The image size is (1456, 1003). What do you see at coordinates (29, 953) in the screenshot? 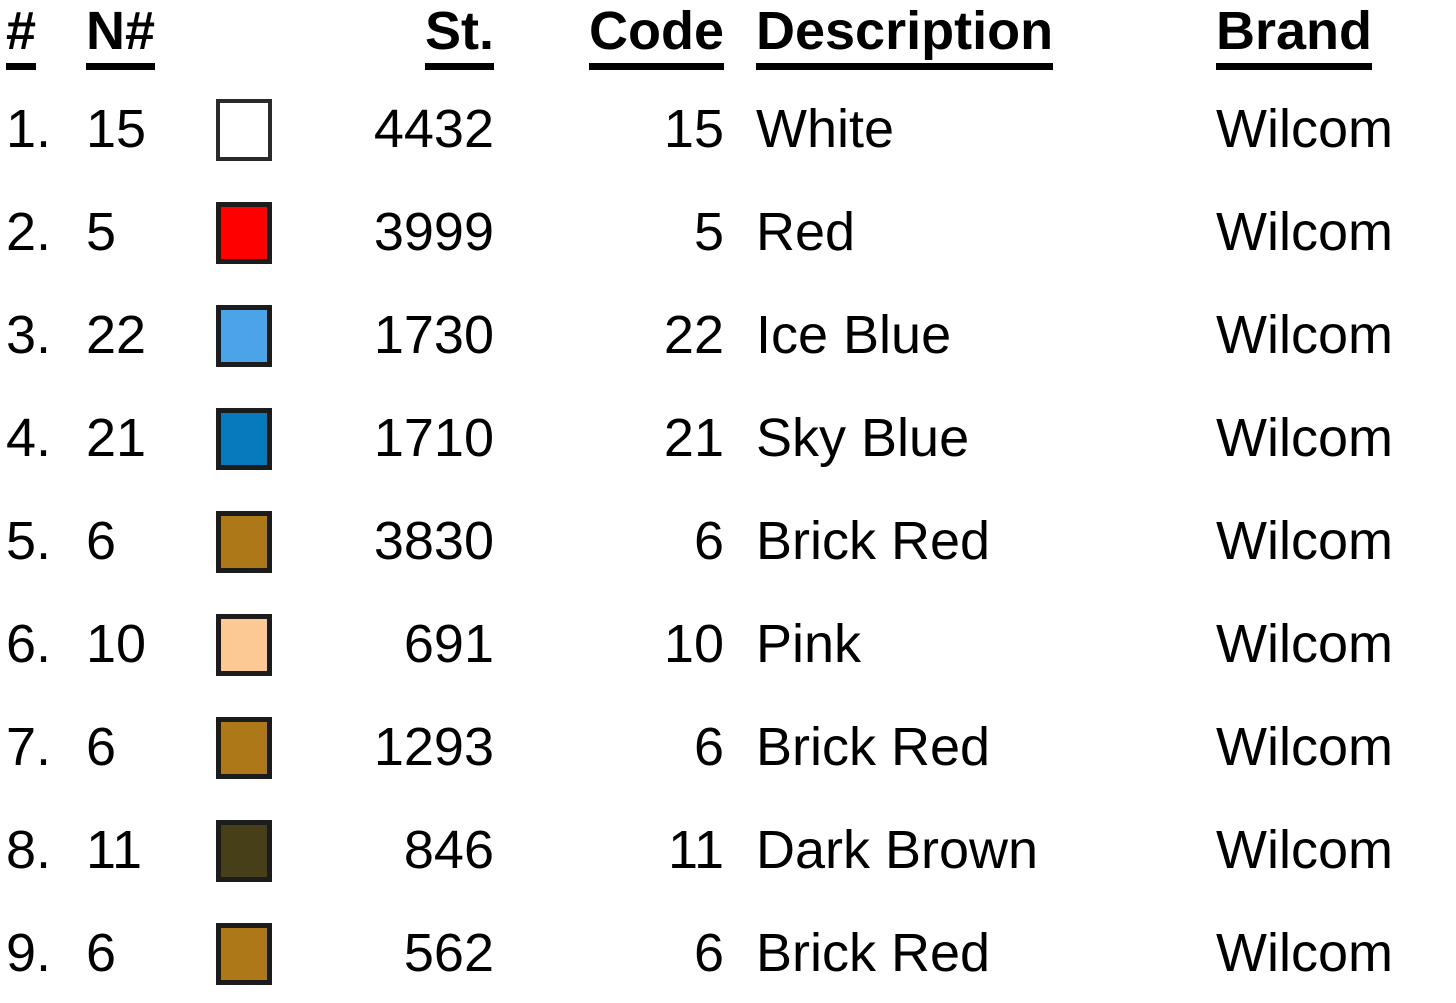
I see `row-index-cell: 9.` at bounding box center [29, 953].